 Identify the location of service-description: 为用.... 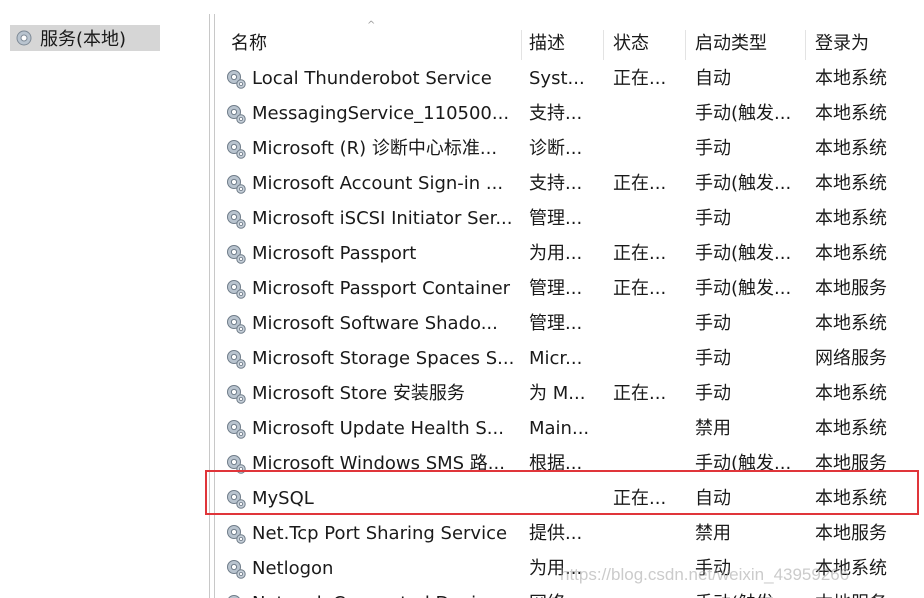
(556, 253).